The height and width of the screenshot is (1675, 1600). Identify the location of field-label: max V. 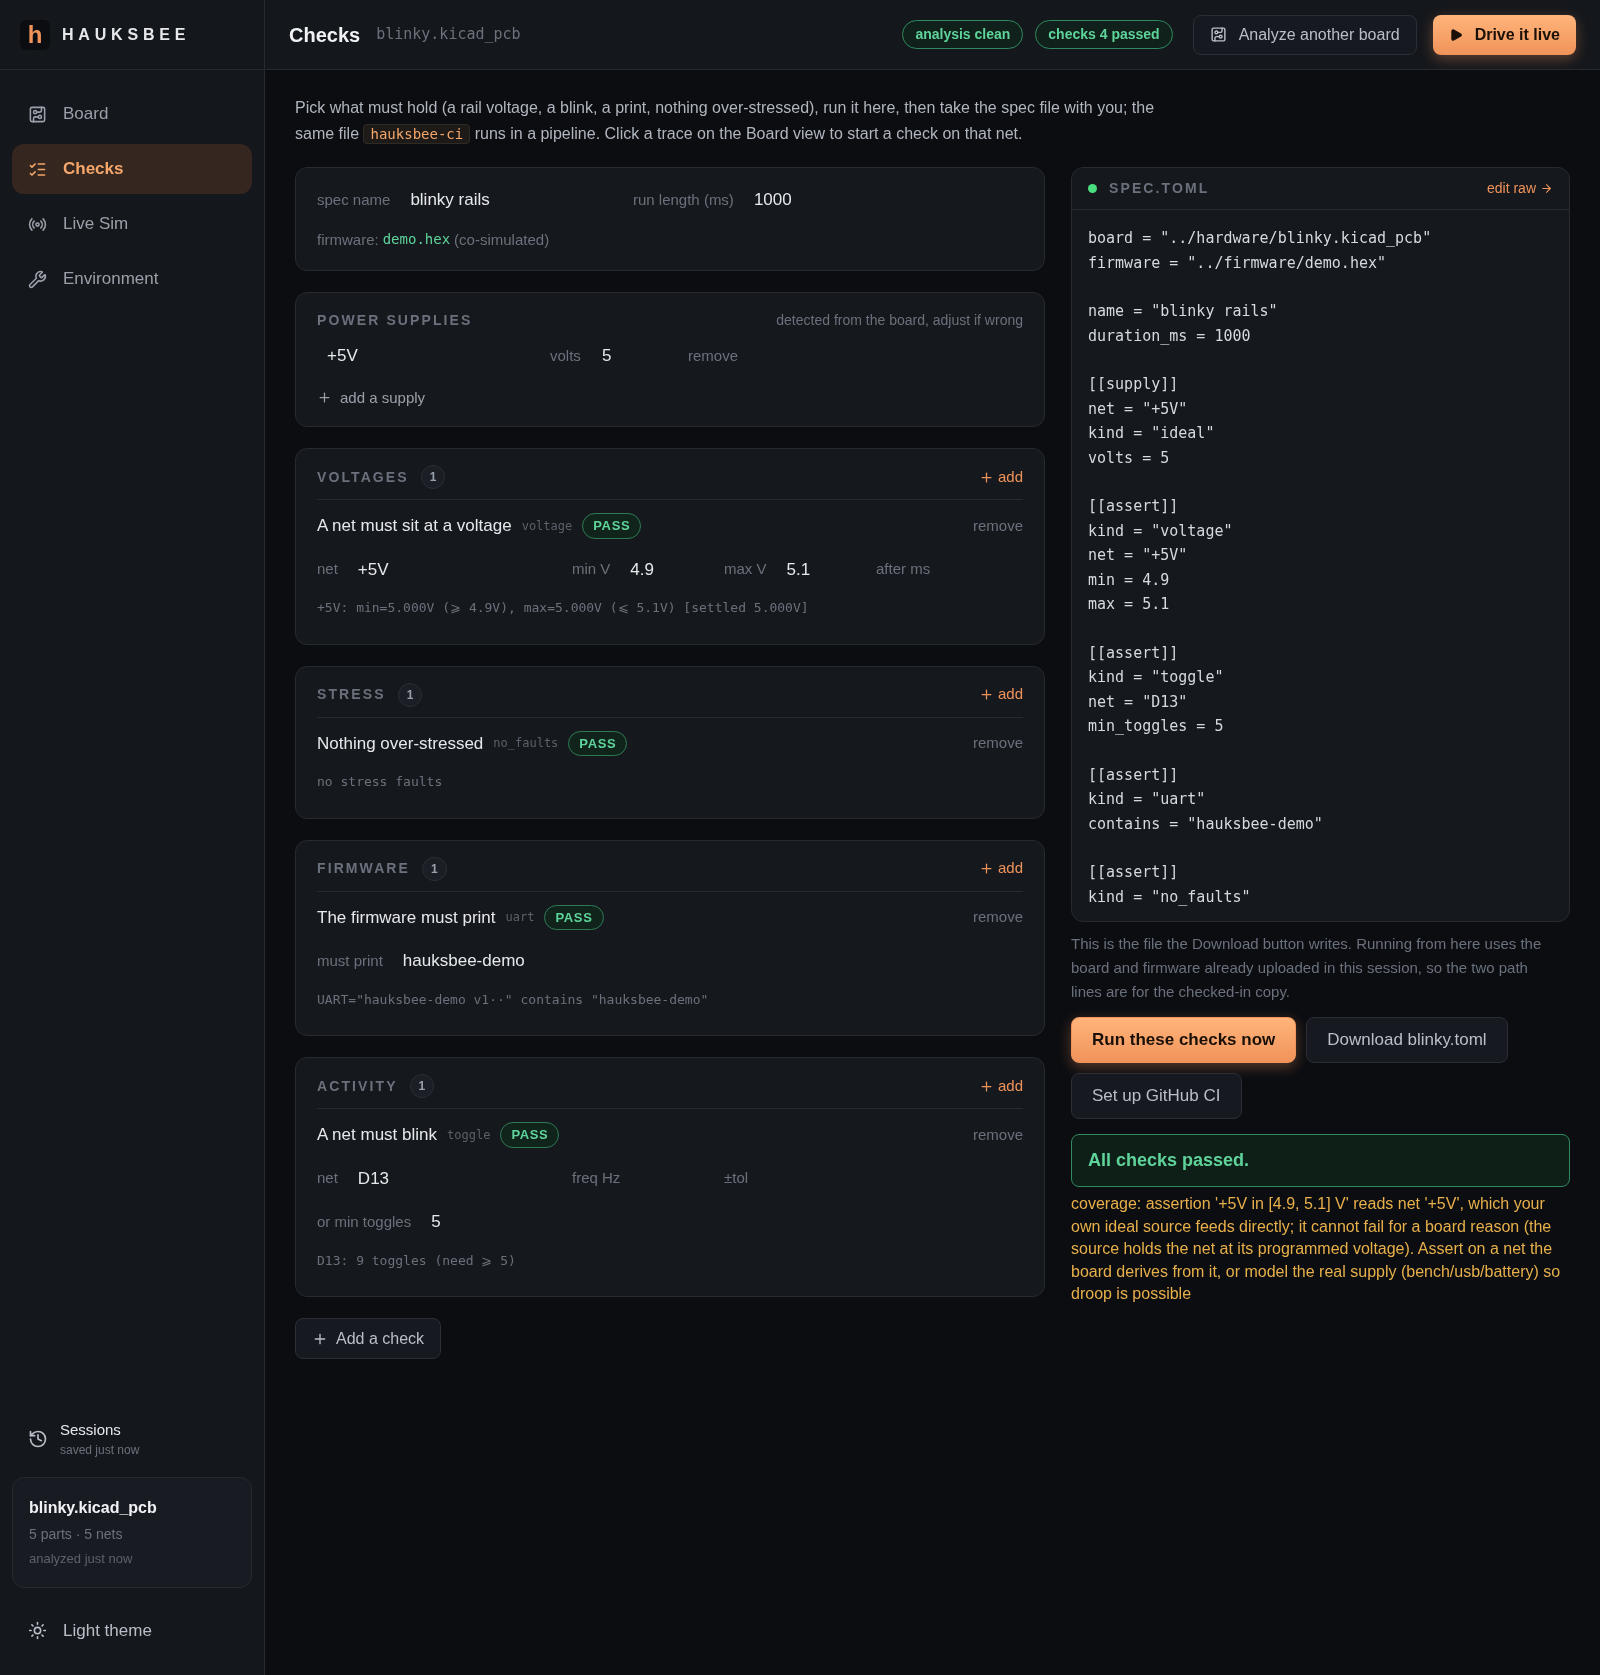
(745, 569).